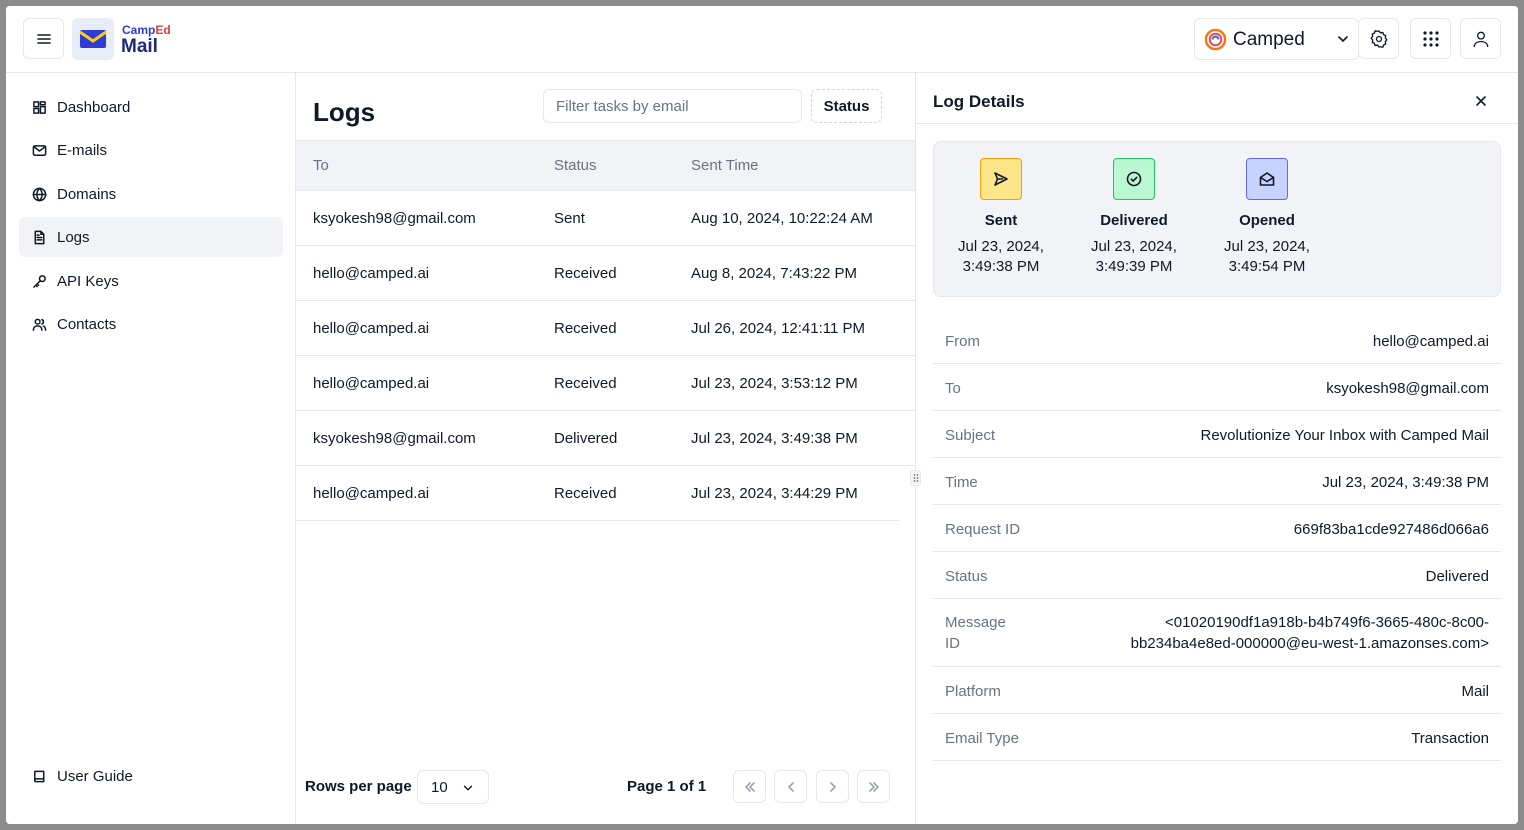 The height and width of the screenshot is (830, 1524). I want to click on detail-value: hello@camped.ai, so click(1430, 341).